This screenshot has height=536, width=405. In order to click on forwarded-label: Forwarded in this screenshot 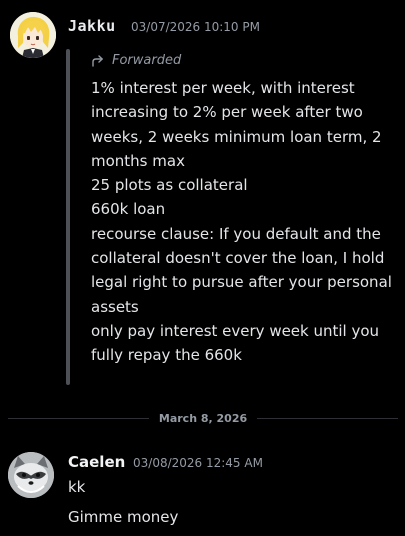, I will do `click(136, 61)`.